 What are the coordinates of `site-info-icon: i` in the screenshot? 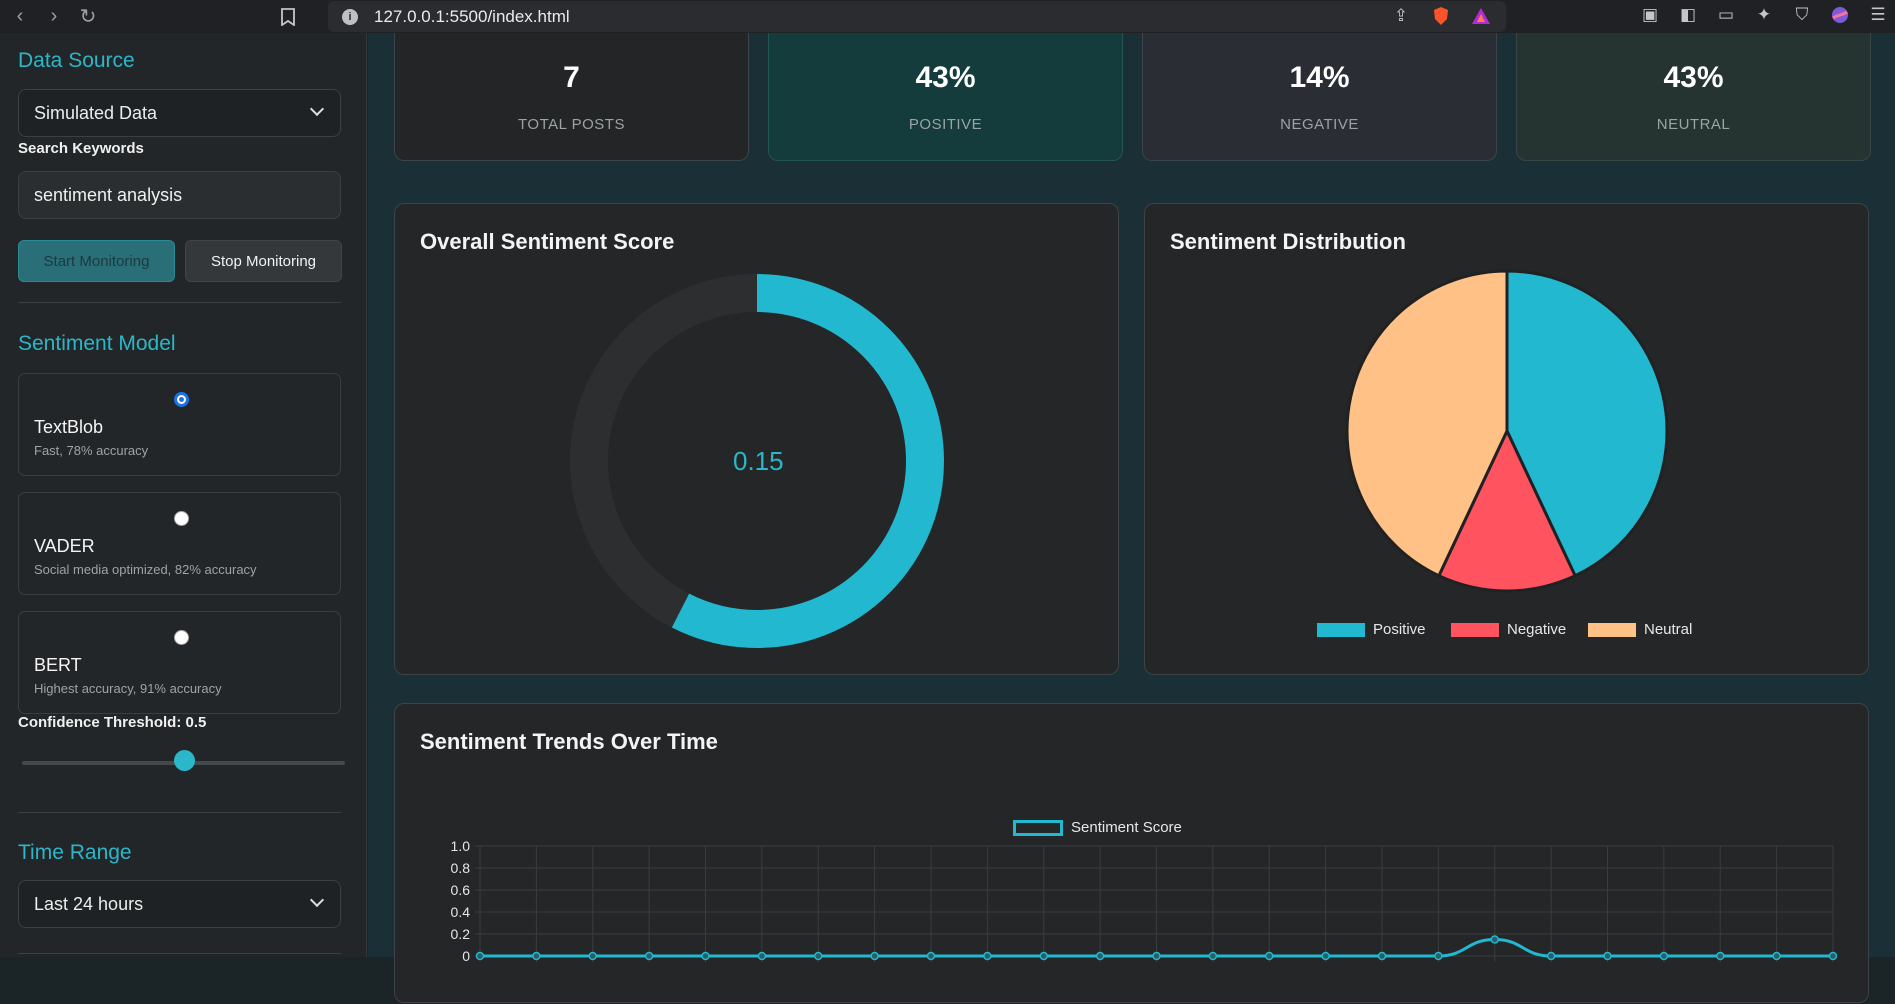 It's located at (350, 16).